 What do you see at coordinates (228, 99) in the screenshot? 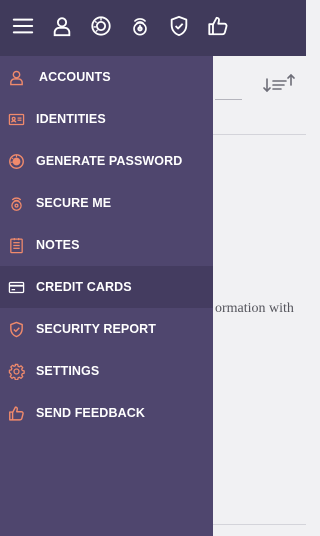
I see `search-input-underline` at bounding box center [228, 99].